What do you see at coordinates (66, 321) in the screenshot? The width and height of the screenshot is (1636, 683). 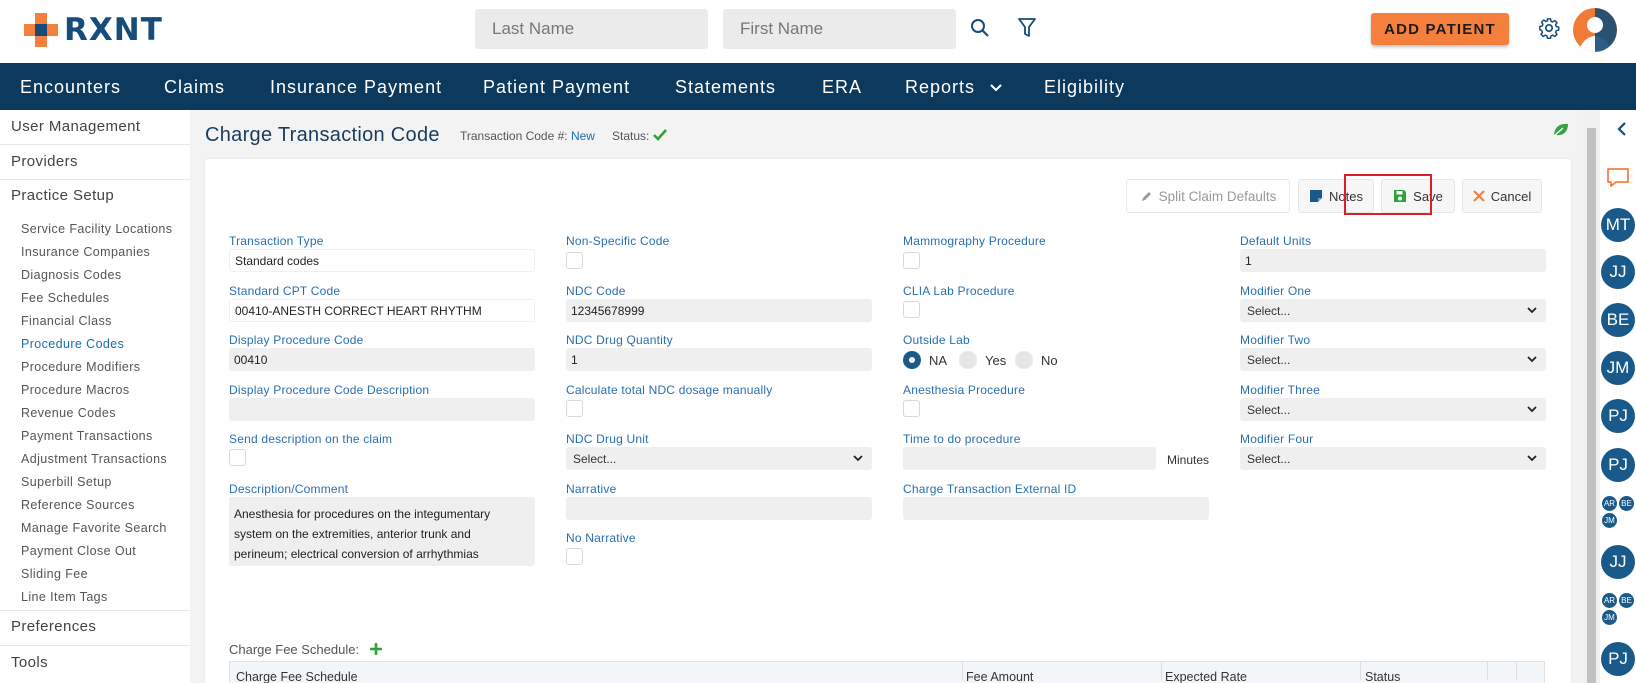 I see `sidebar-item-financial-class: Financial Class` at bounding box center [66, 321].